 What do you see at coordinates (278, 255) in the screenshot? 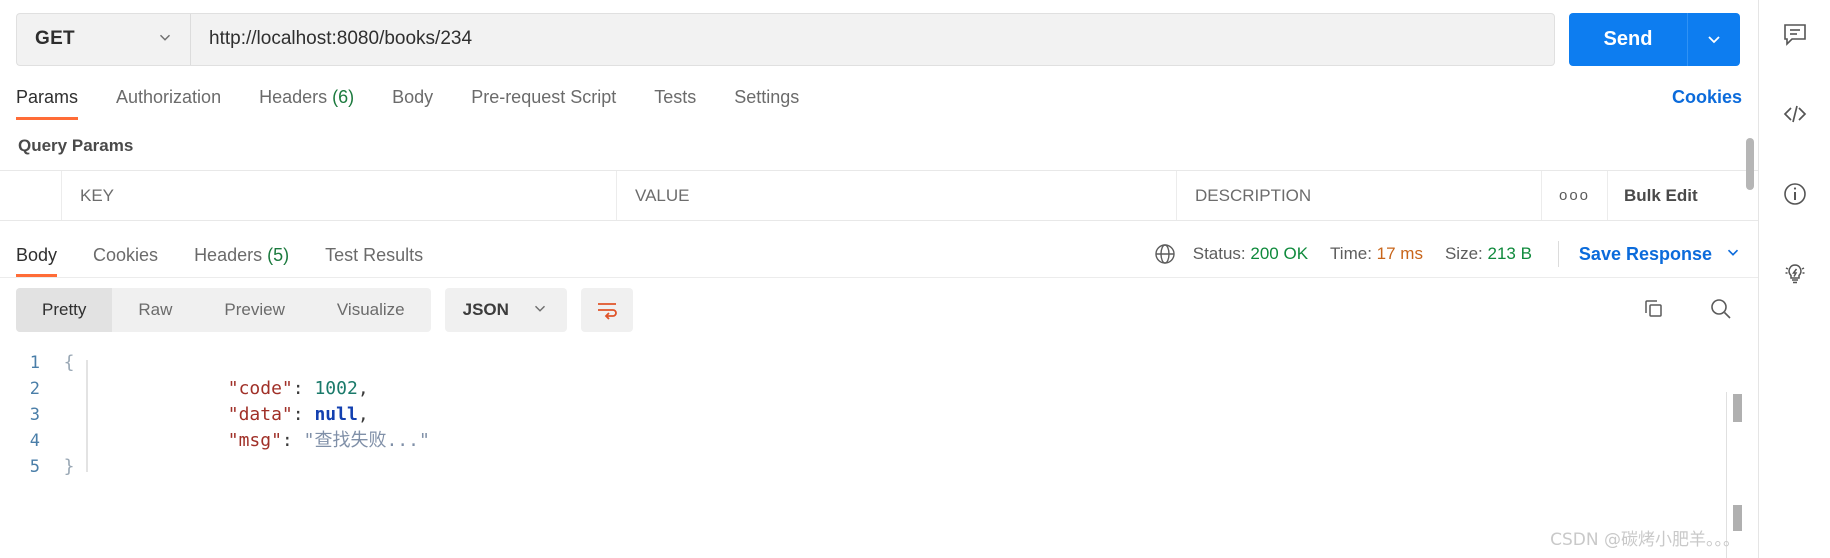
I see `response-tab-headers-count: (5)` at bounding box center [278, 255].